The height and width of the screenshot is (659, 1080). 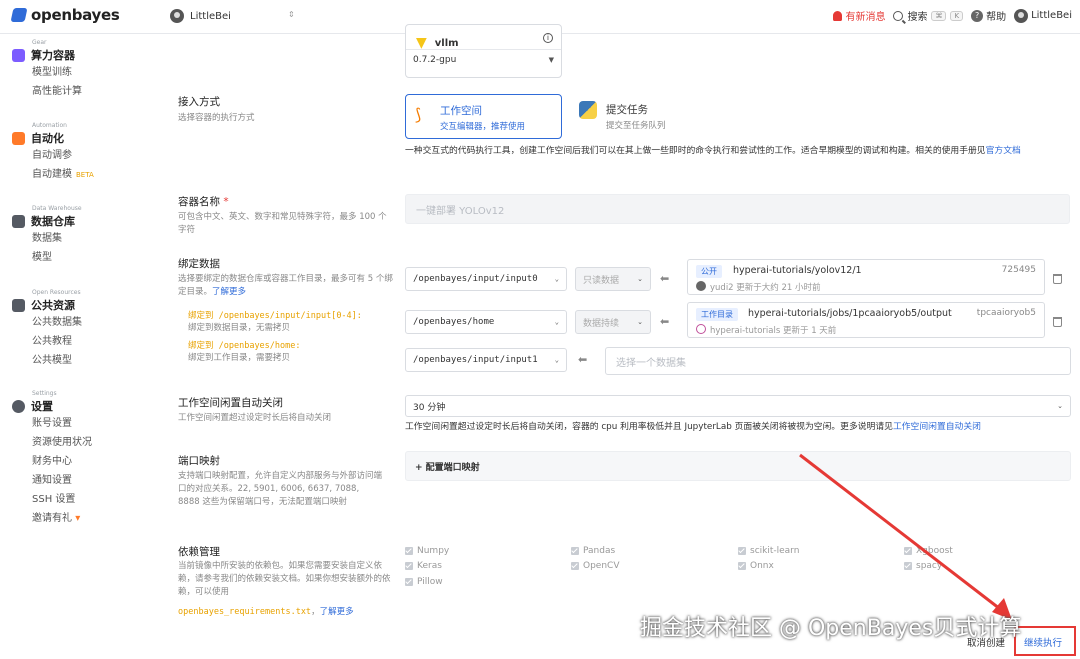 I want to click on continue-button: 继续执行, so click(x=1043, y=642).